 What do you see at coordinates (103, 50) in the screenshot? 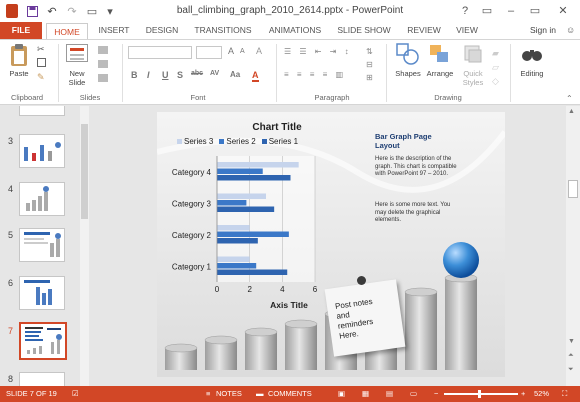
I see `layout-icon` at bounding box center [103, 50].